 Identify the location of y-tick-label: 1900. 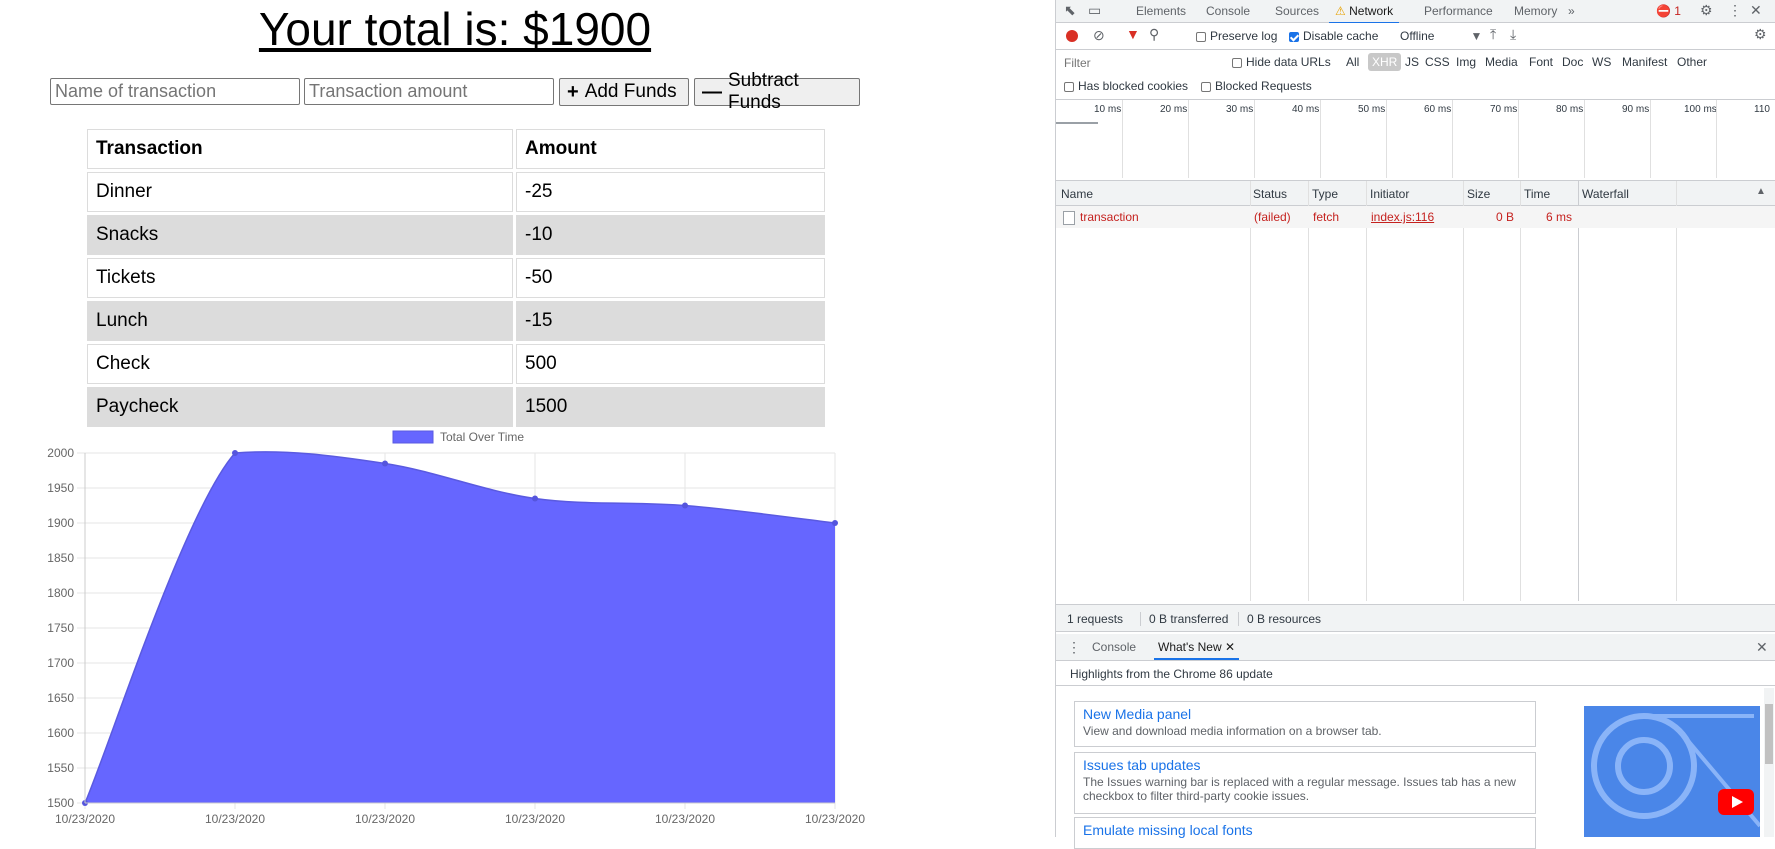
(60, 523).